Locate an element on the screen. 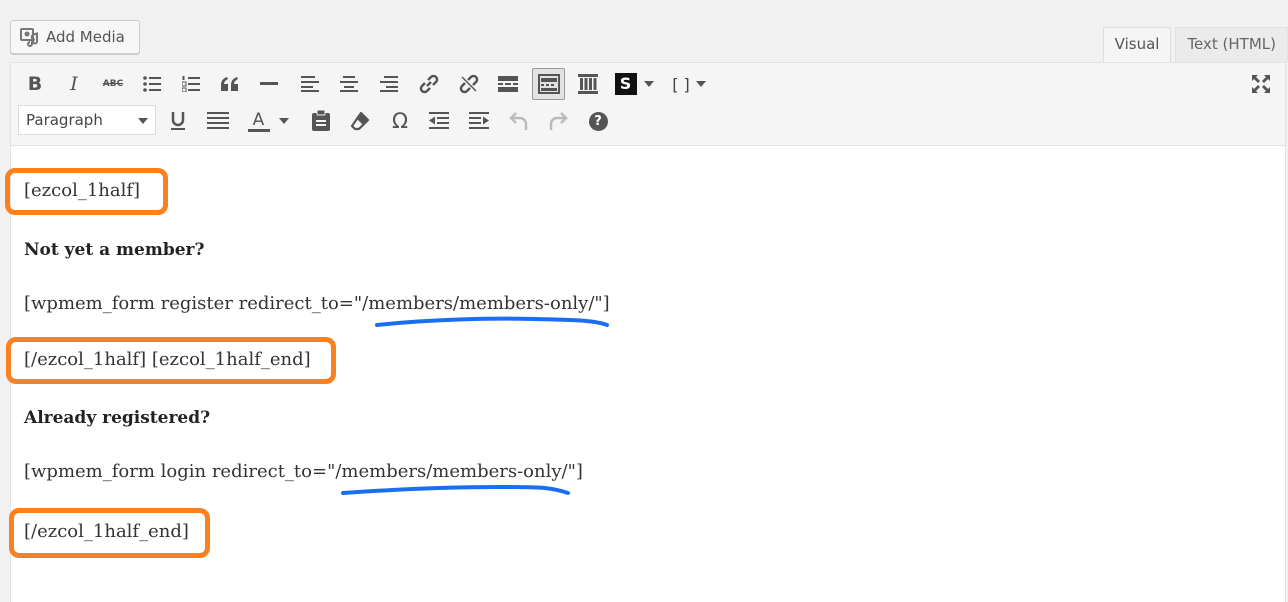 The height and width of the screenshot is (602, 1288). indent-button is located at coordinates (479, 121).